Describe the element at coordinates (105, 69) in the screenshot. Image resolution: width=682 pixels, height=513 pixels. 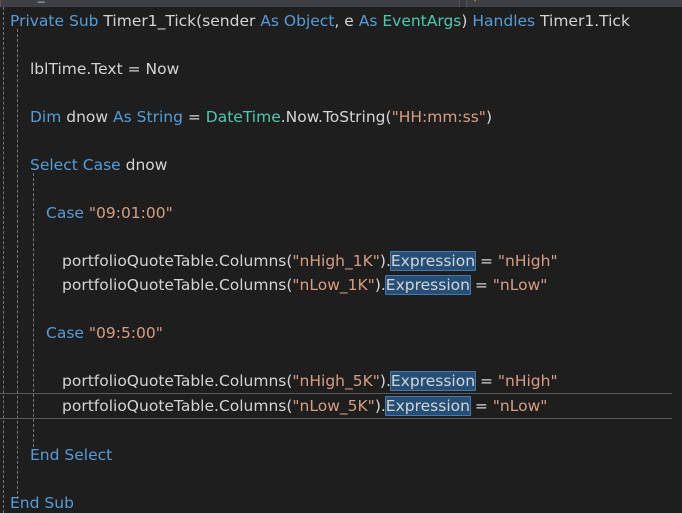
I see `code-token: lblTime.Text = Now` at that location.